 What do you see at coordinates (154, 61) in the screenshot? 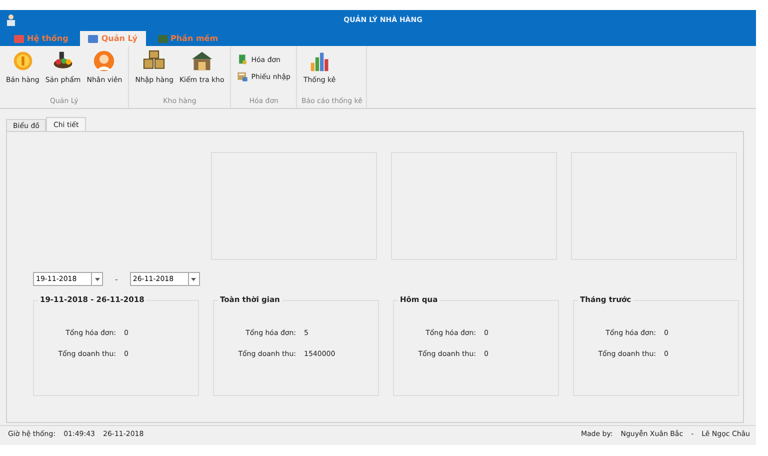
I see `boxes-icon` at bounding box center [154, 61].